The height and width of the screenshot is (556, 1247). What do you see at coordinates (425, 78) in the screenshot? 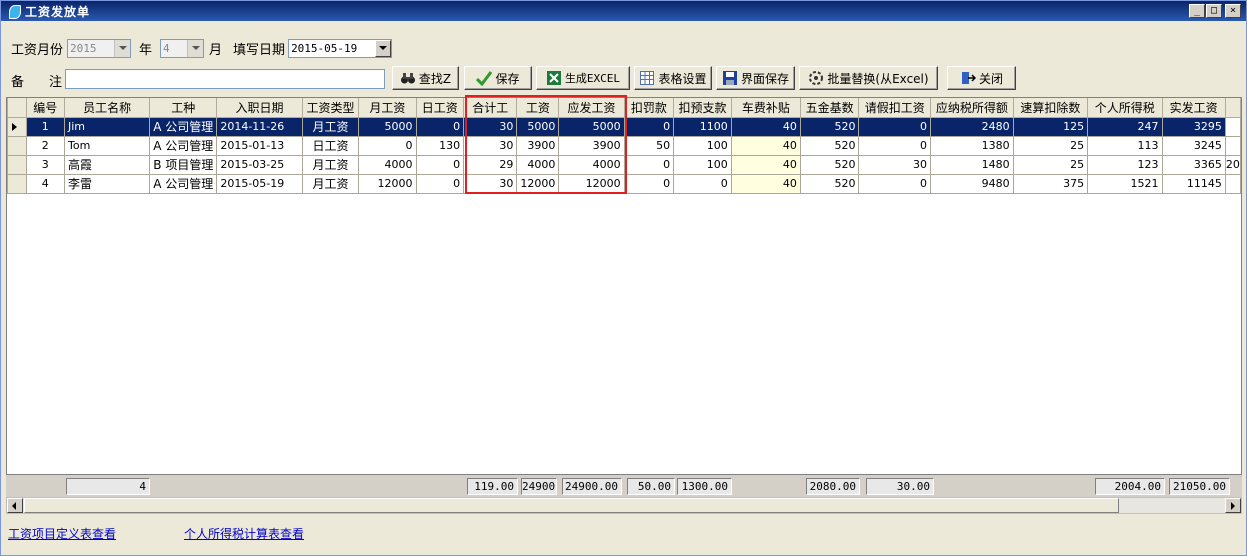
I see `find-button: 查找Z` at bounding box center [425, 78].